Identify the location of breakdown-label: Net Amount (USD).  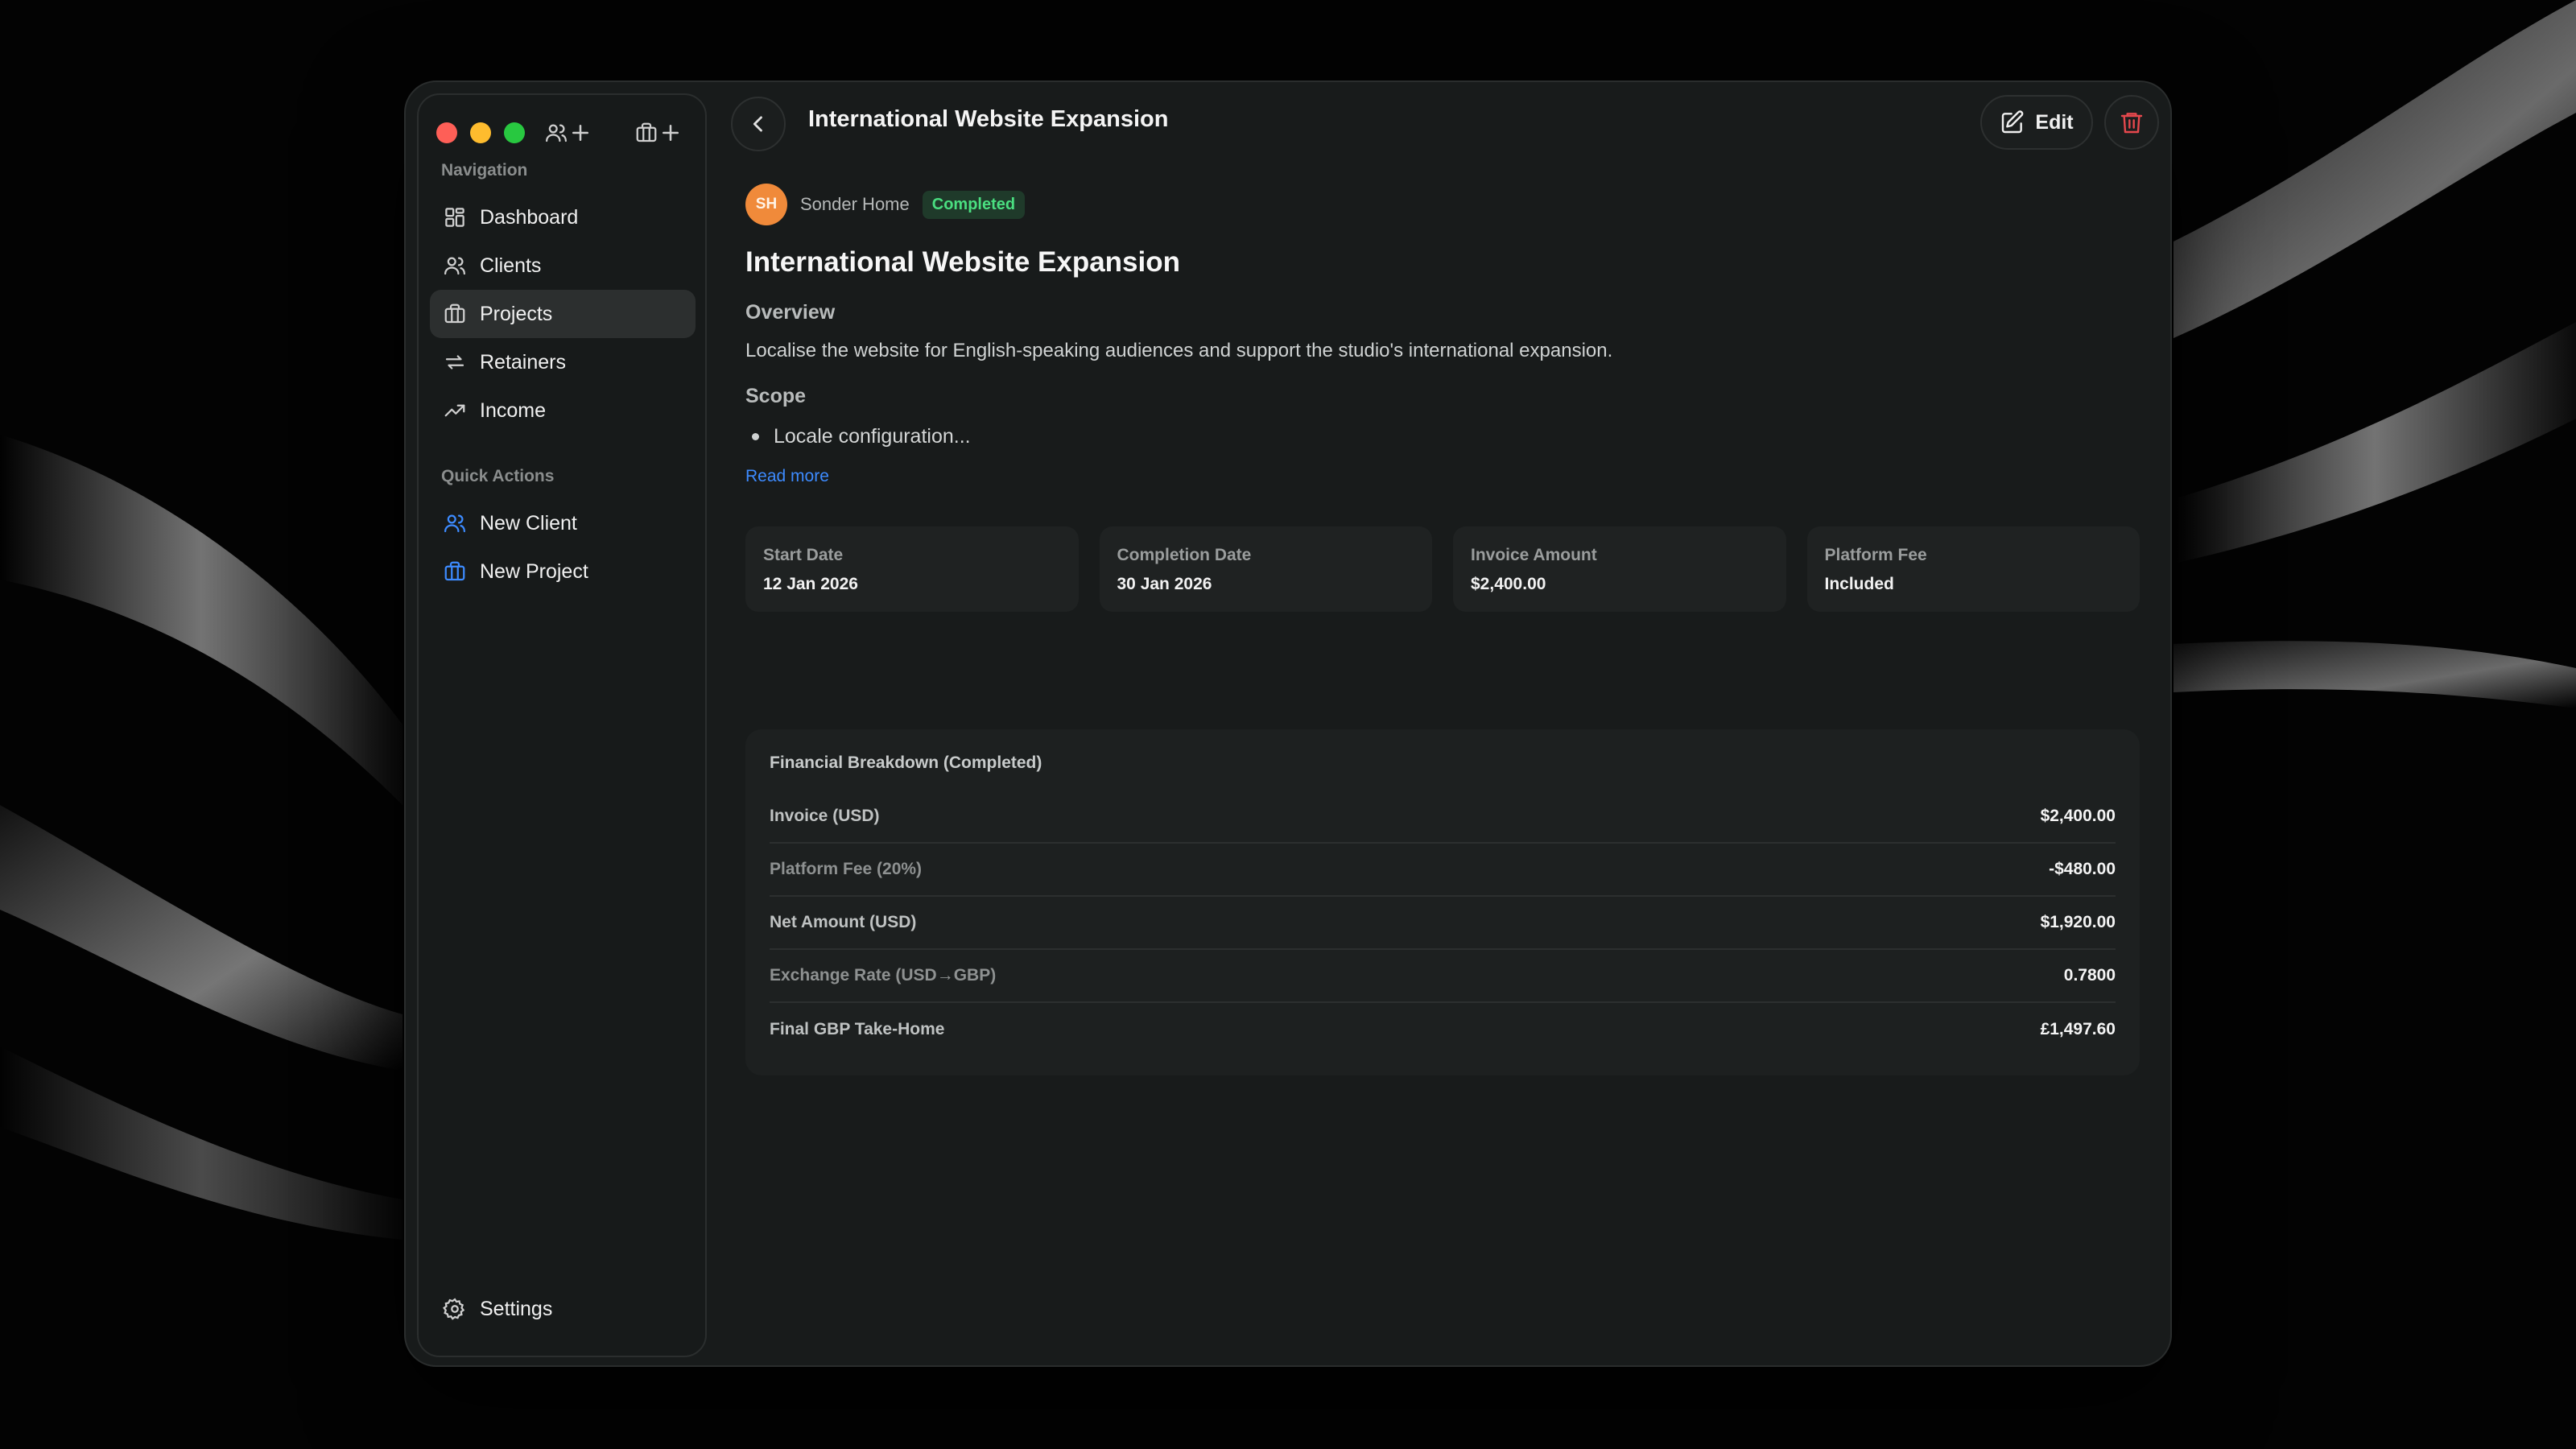
(844, 922).